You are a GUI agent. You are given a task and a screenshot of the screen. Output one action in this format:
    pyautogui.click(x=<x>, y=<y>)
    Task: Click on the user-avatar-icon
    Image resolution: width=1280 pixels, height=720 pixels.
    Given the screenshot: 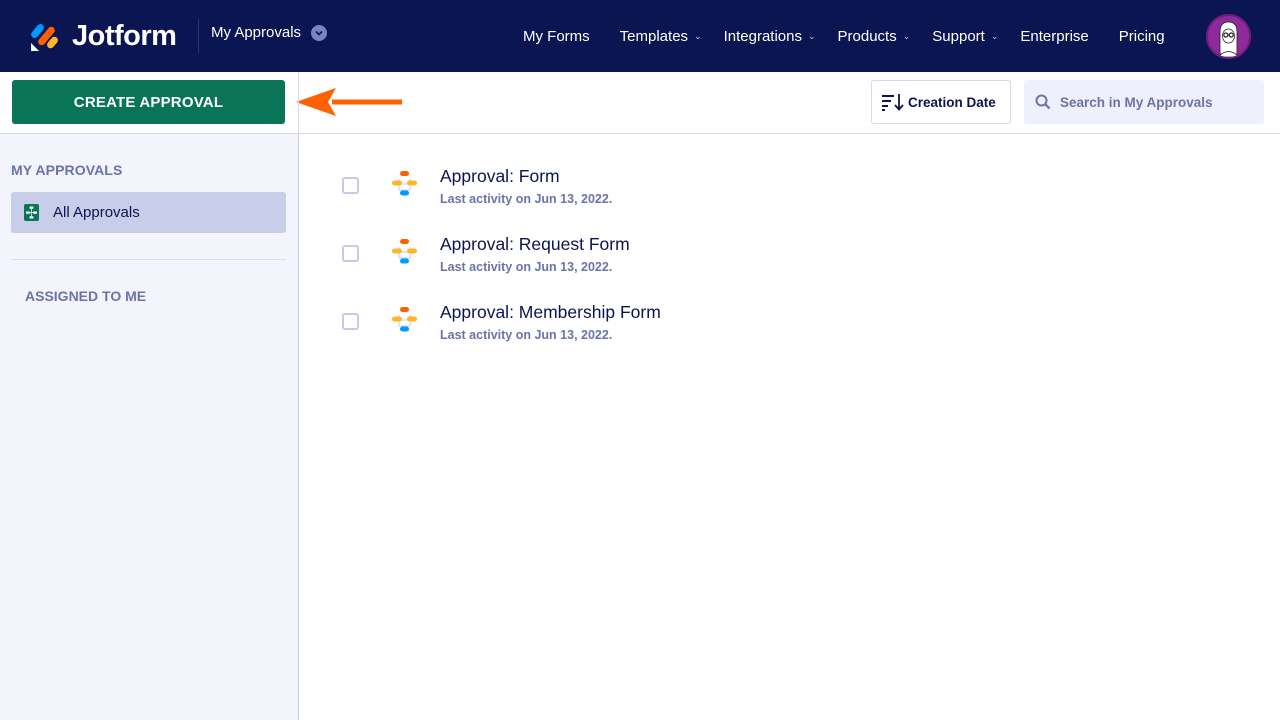 What is the action you would take?
    pyautogui.click(x=1228, y=39)
    